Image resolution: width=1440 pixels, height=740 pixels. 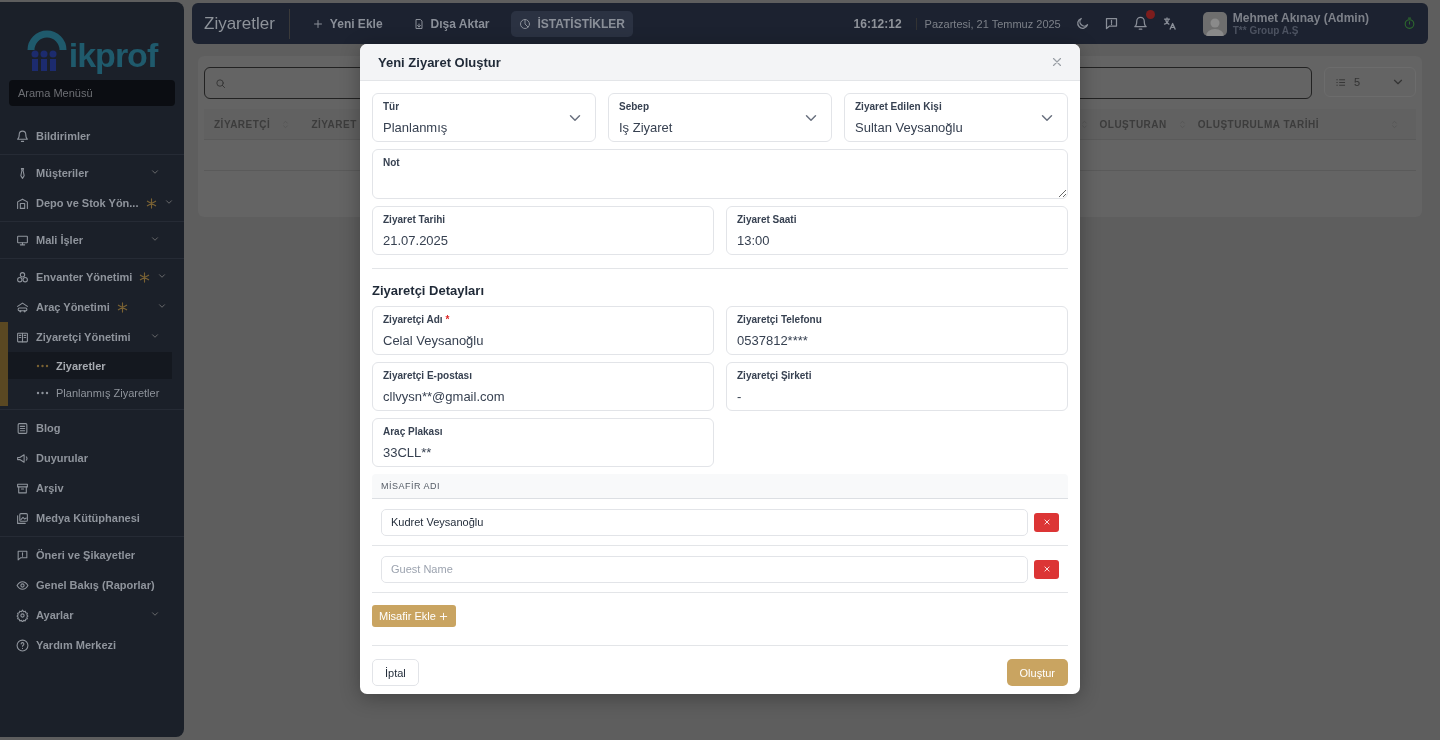 What do you see at coordinates (92, 307) in the screenshot?
I see `sidebar-item: Araç Yönetimi` at bounding box center [92, 307].